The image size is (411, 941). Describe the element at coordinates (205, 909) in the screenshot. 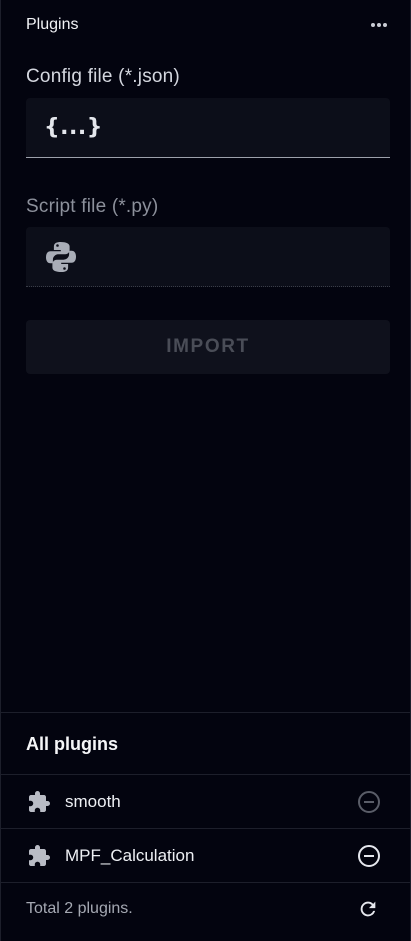

I see `panel-footer: Total 2 plugins.` at that location.